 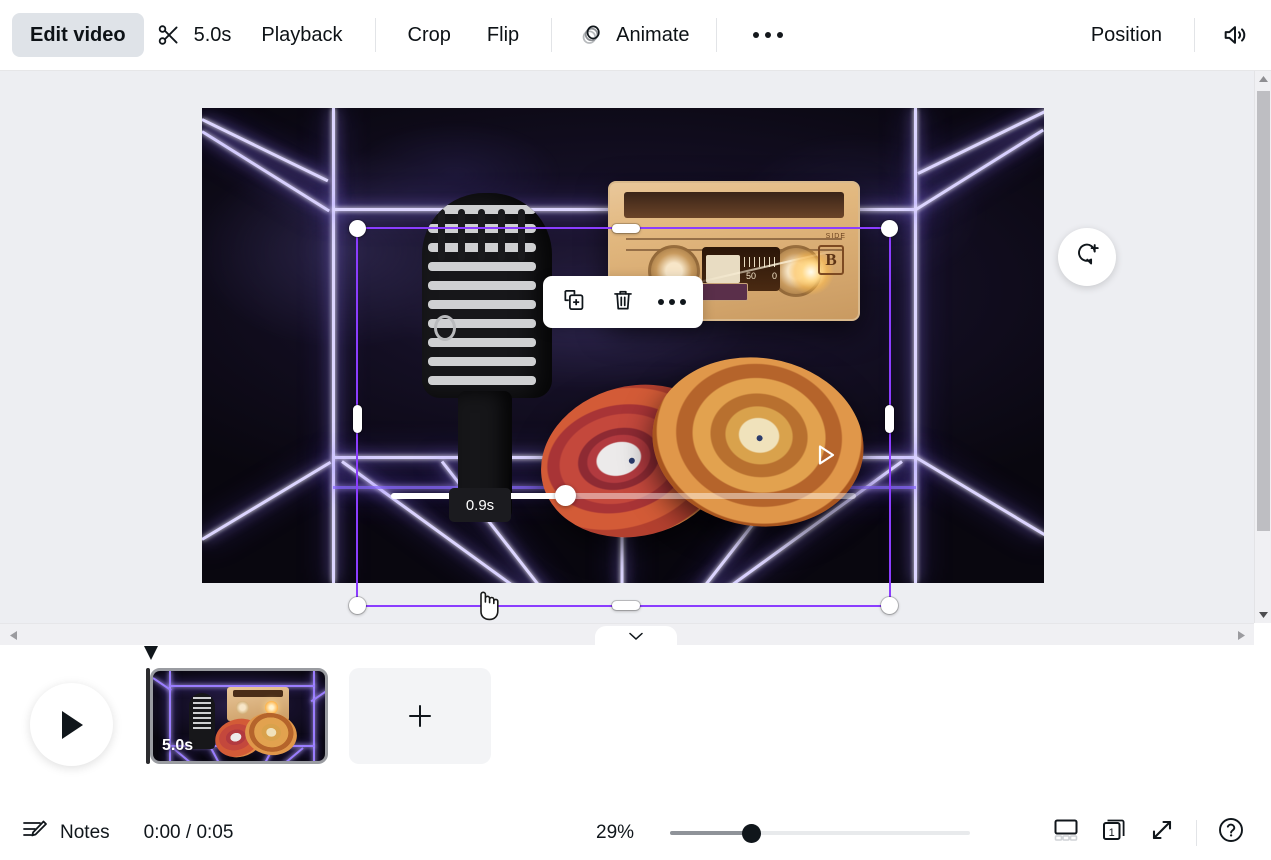 I want to click on position-button: Position, so click(x=1126, y=35).